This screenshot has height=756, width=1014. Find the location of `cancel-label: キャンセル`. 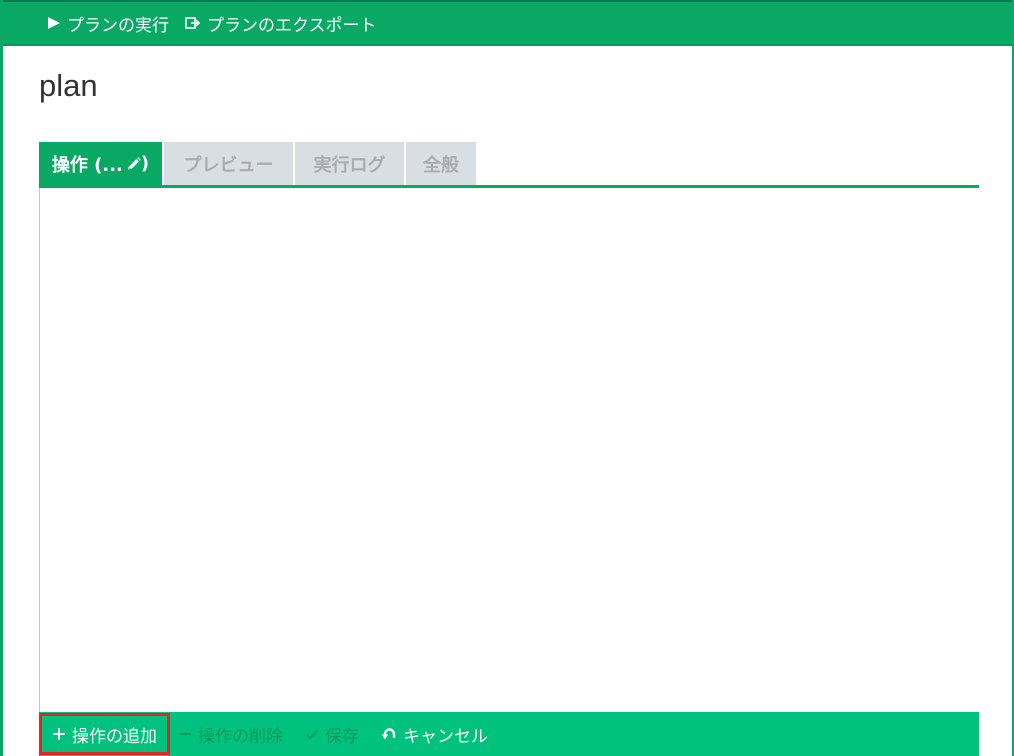

cancel-label: キャンセル is located at coordinates (445, 736).